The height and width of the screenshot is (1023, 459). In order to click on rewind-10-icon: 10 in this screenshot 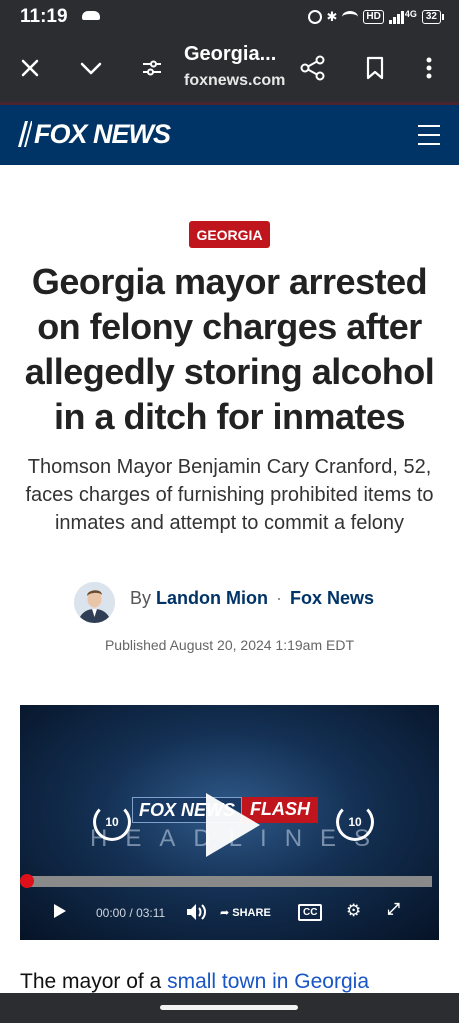, I will do `click(112, 822)`.